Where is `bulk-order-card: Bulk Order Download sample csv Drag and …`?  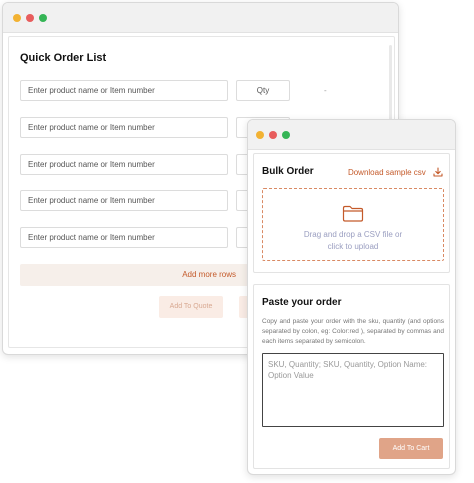
bulk-order-card: Bulk Order Download sample csv Drag and … is located at coordinates (351, 213).